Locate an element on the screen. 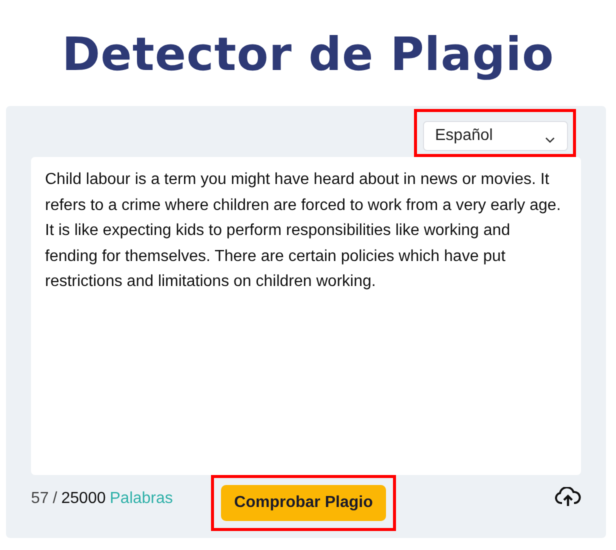  check-button: Comprobar Plagio is located at coordinates (303, 503).